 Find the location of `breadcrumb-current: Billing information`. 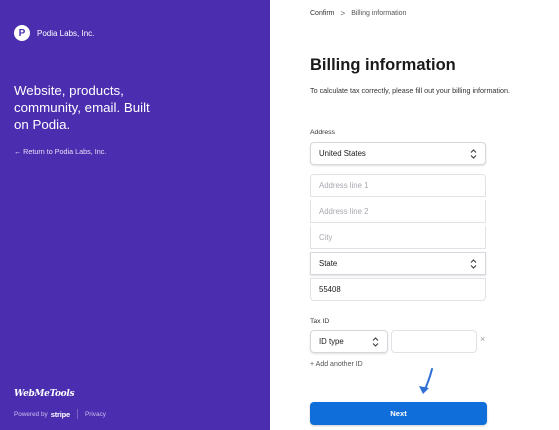

breadcrumb-current: Billing information is located at coordinates (379, 13).